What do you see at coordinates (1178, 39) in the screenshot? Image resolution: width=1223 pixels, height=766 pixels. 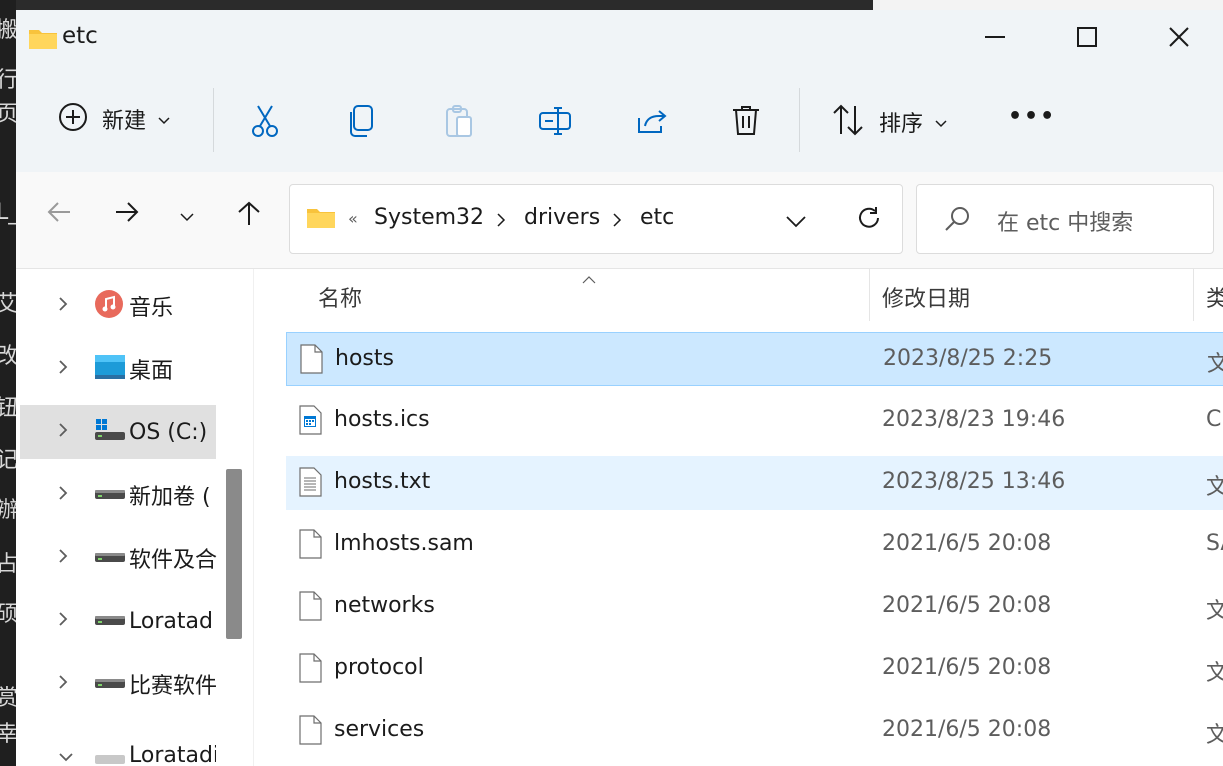 I see `close-button` at bounding box center [1178, 39].